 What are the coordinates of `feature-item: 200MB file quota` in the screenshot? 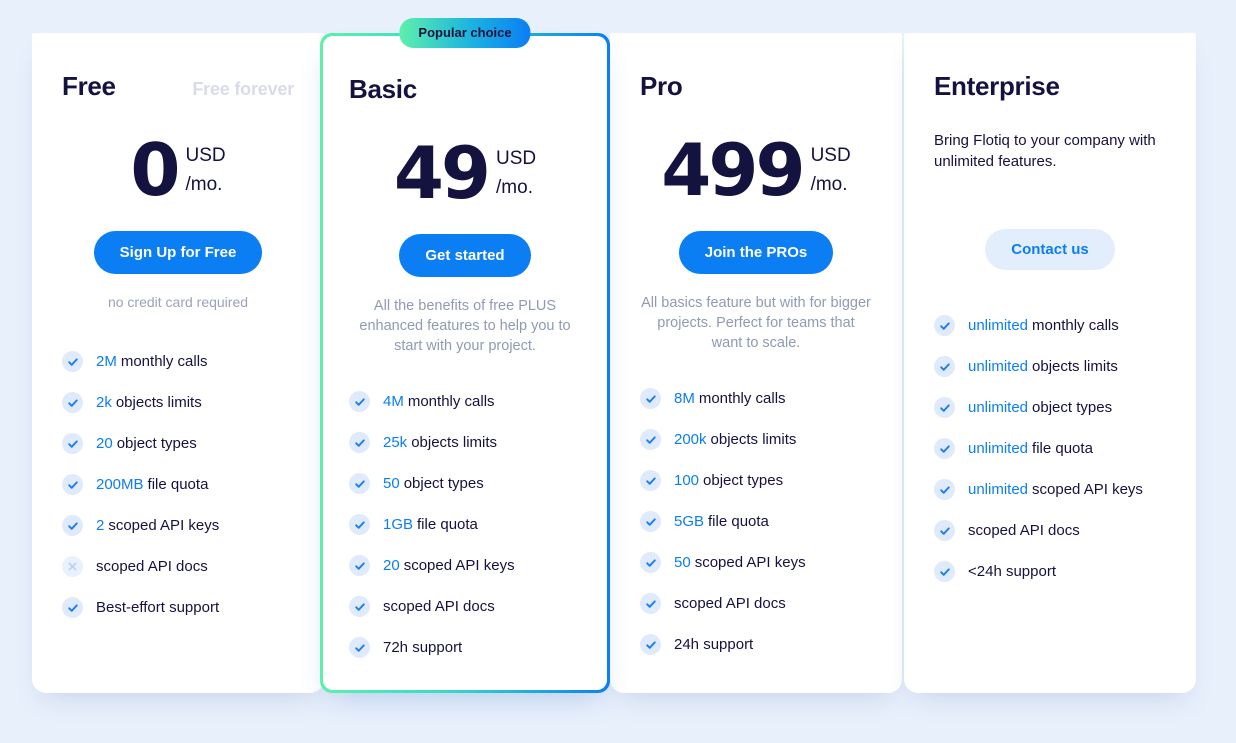 It's located at (178, 484).